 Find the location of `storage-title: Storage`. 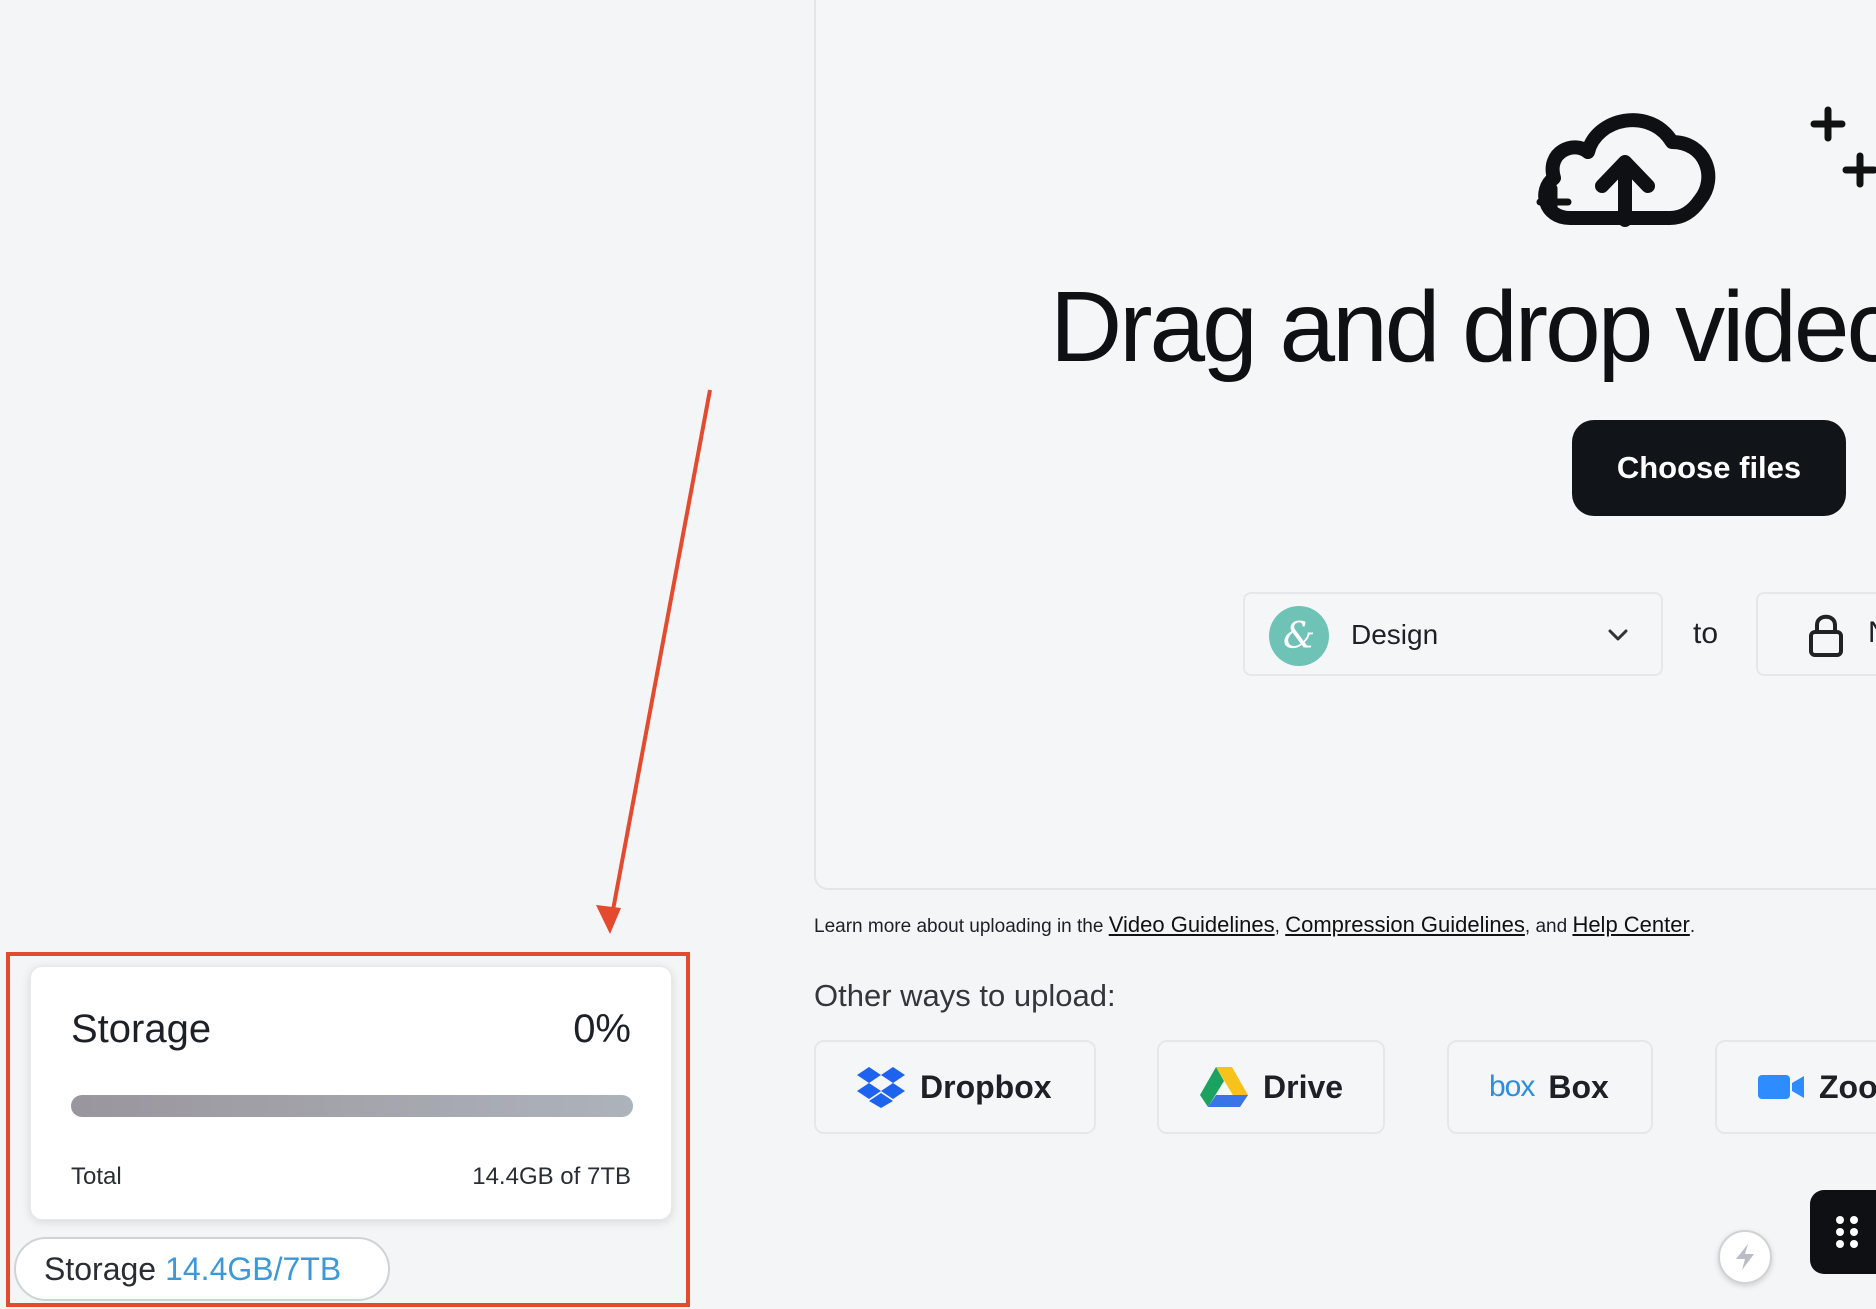

storage-title: Storage is located at coordinates (141, 1029).